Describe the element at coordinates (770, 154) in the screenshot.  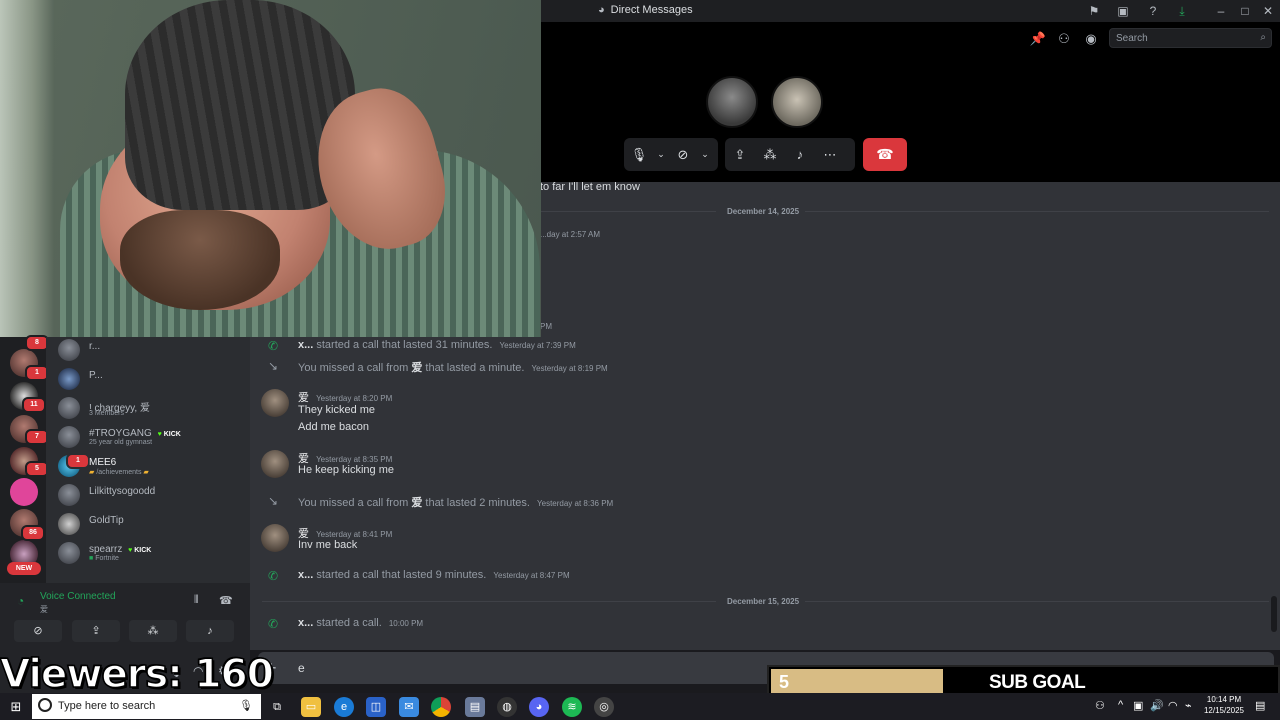
I see `activities-icon: ⁂` at that location.